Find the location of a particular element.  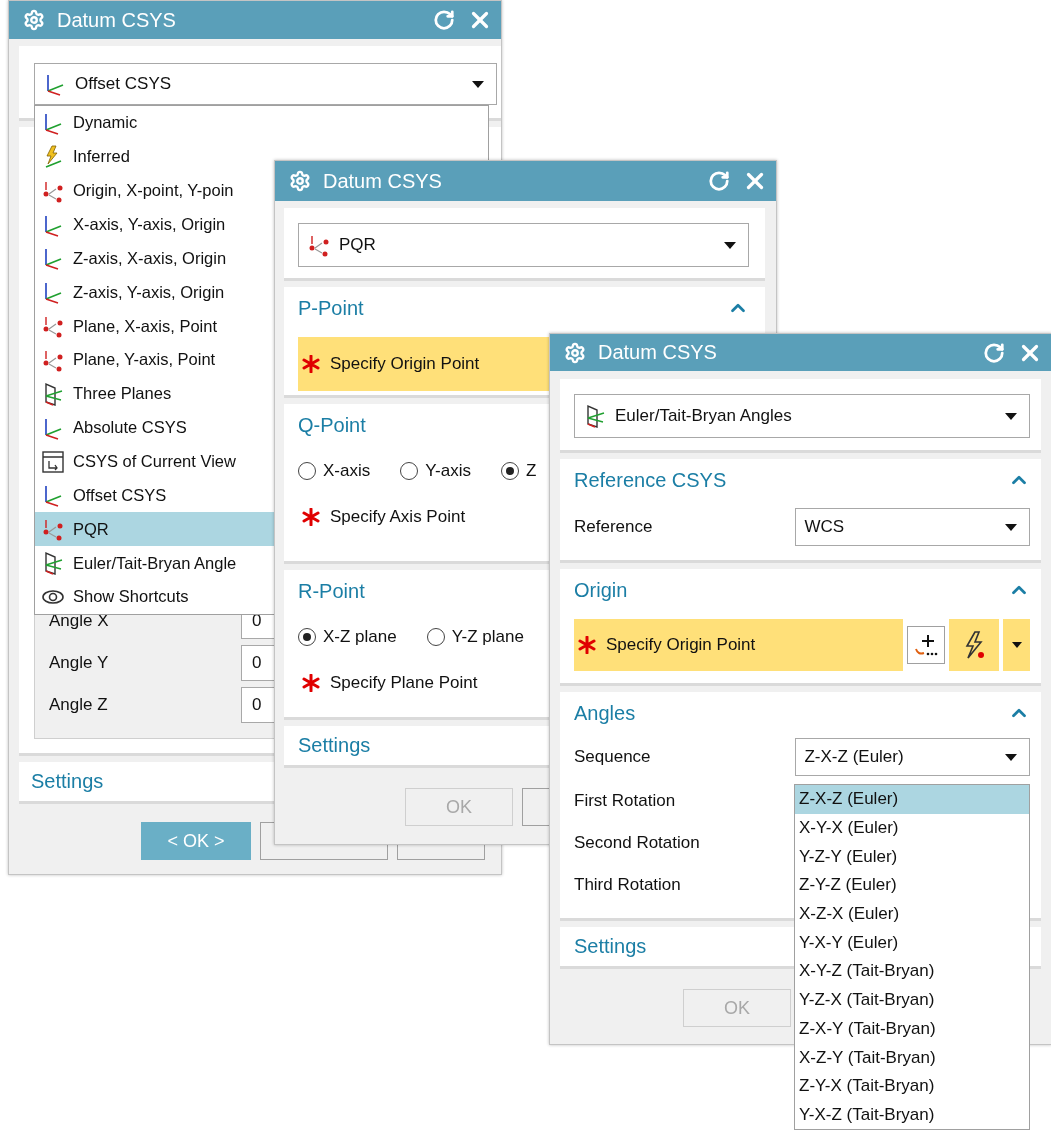

angle-label: Angle Z is located at coordinates (79, 705).